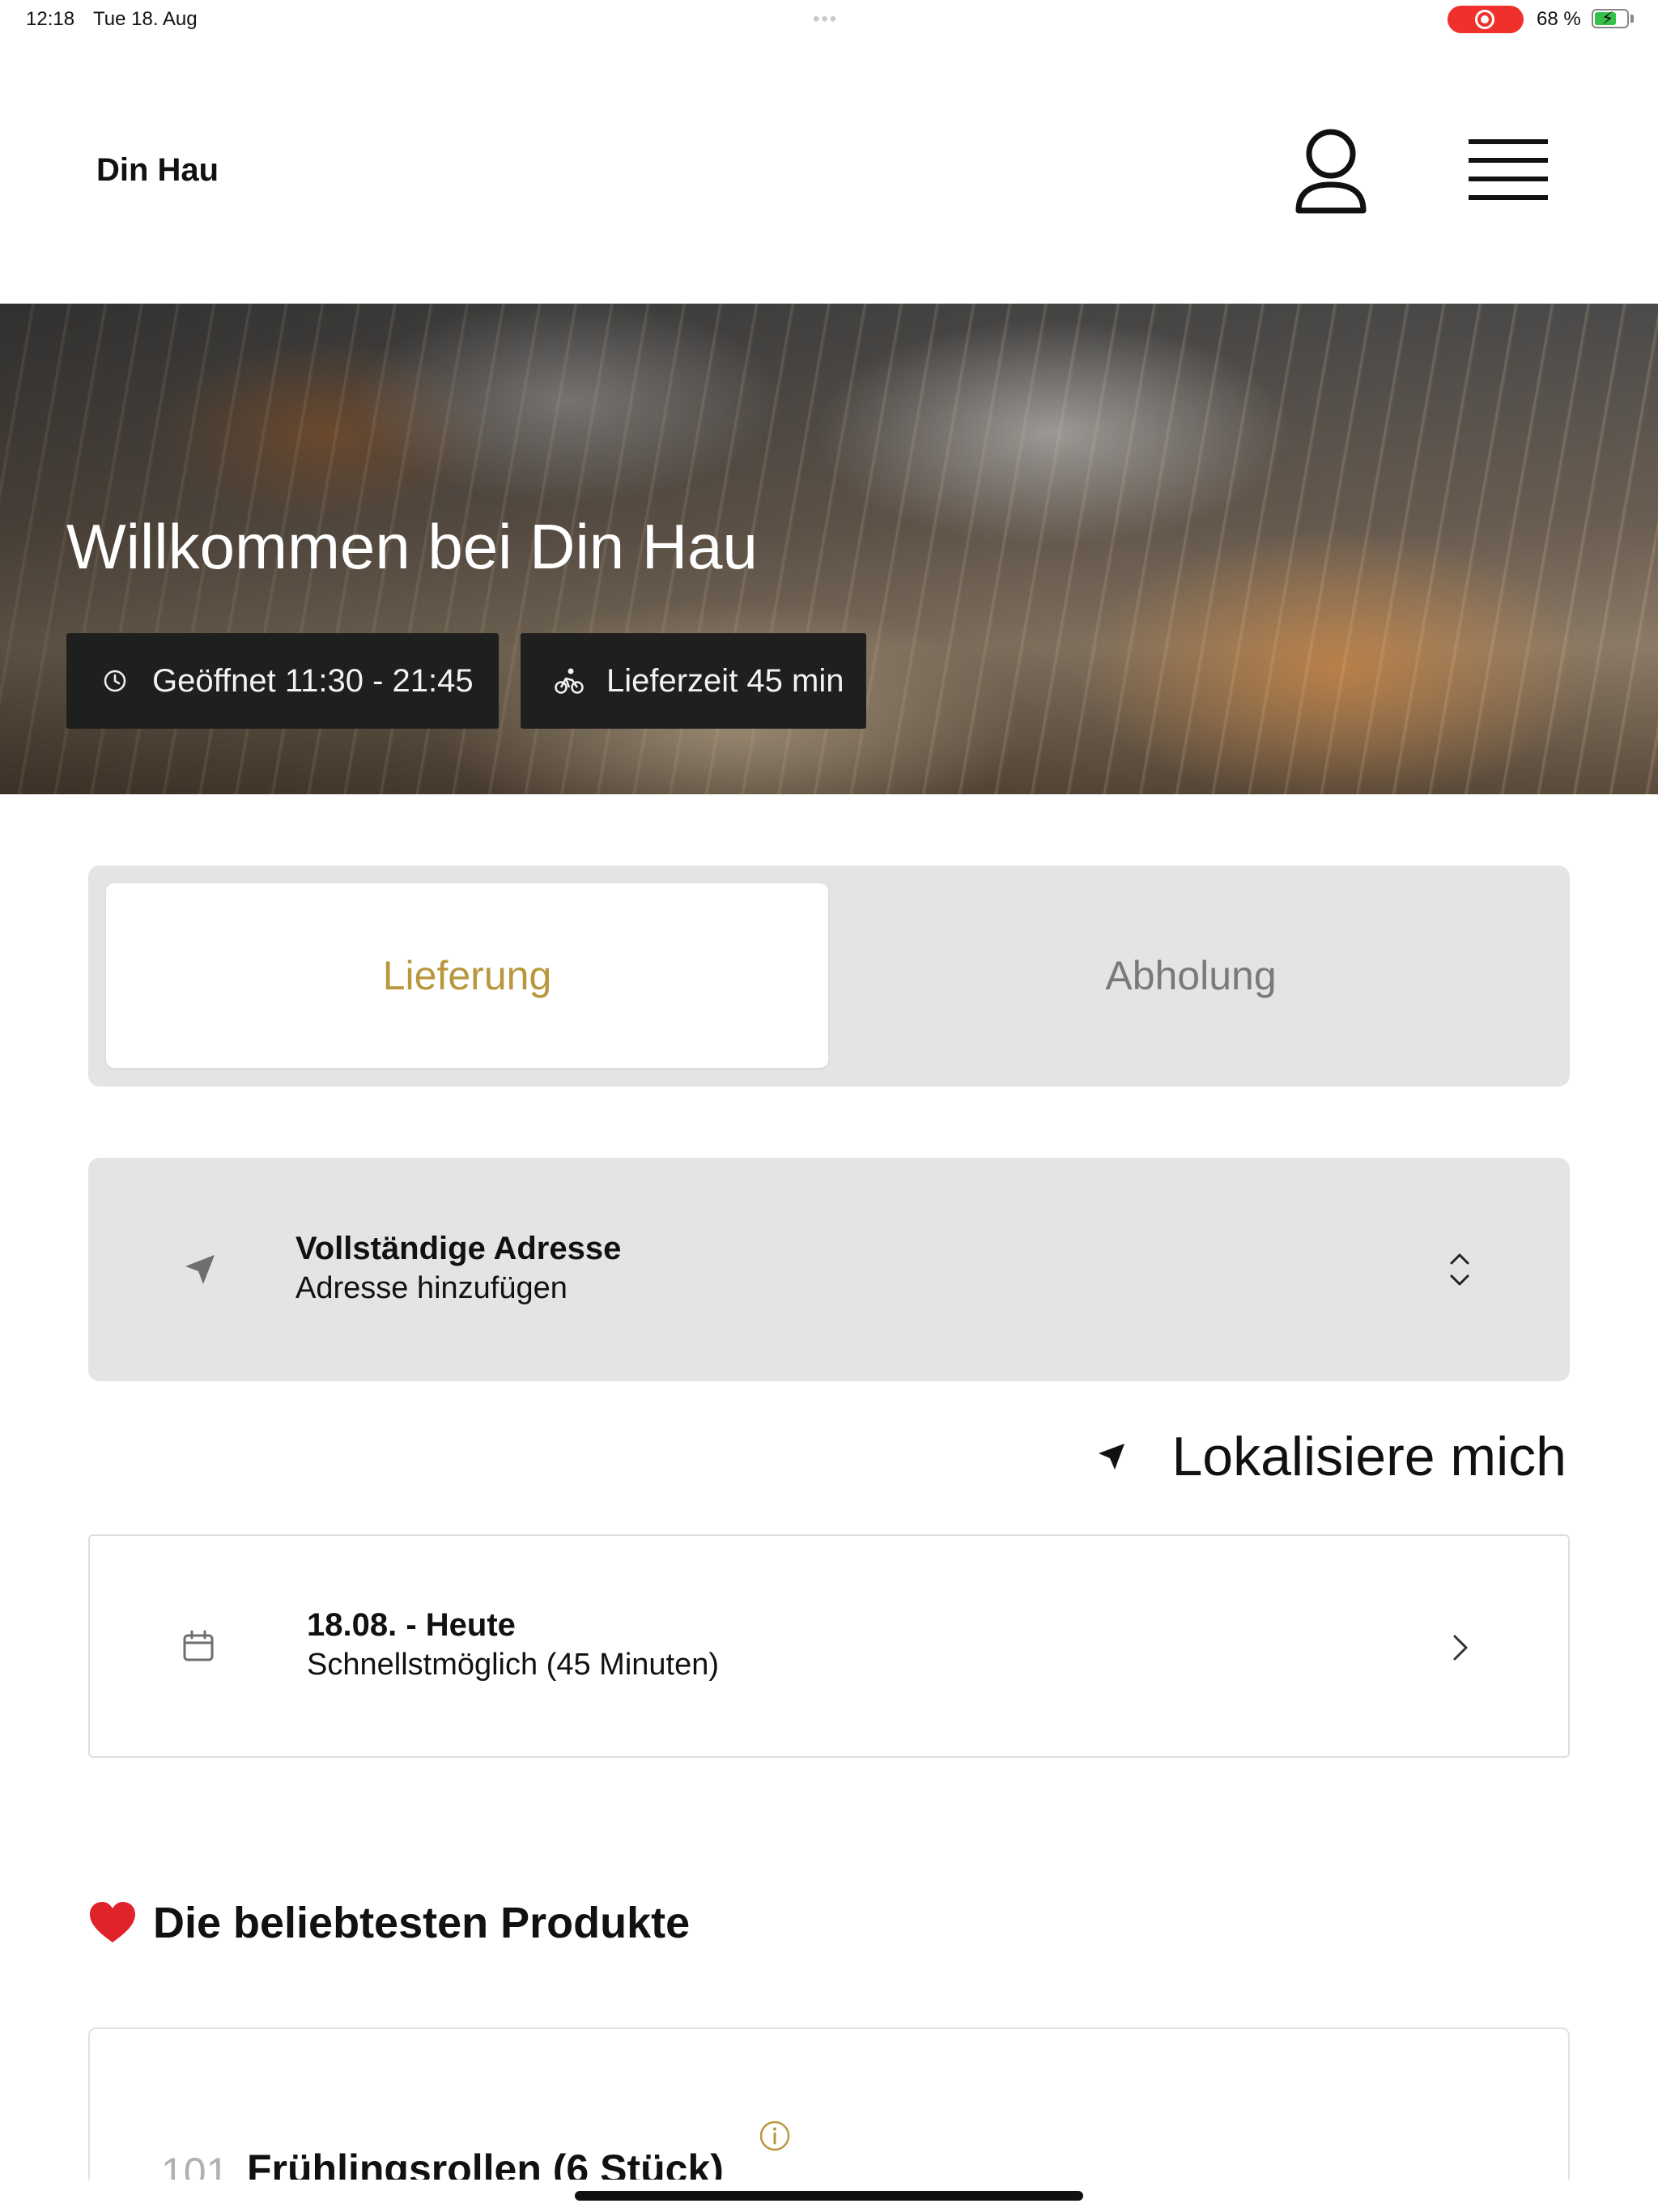 The width and height of the screenshot is (1658, 2212). I want to click on menu-button, so click(1508, 170).